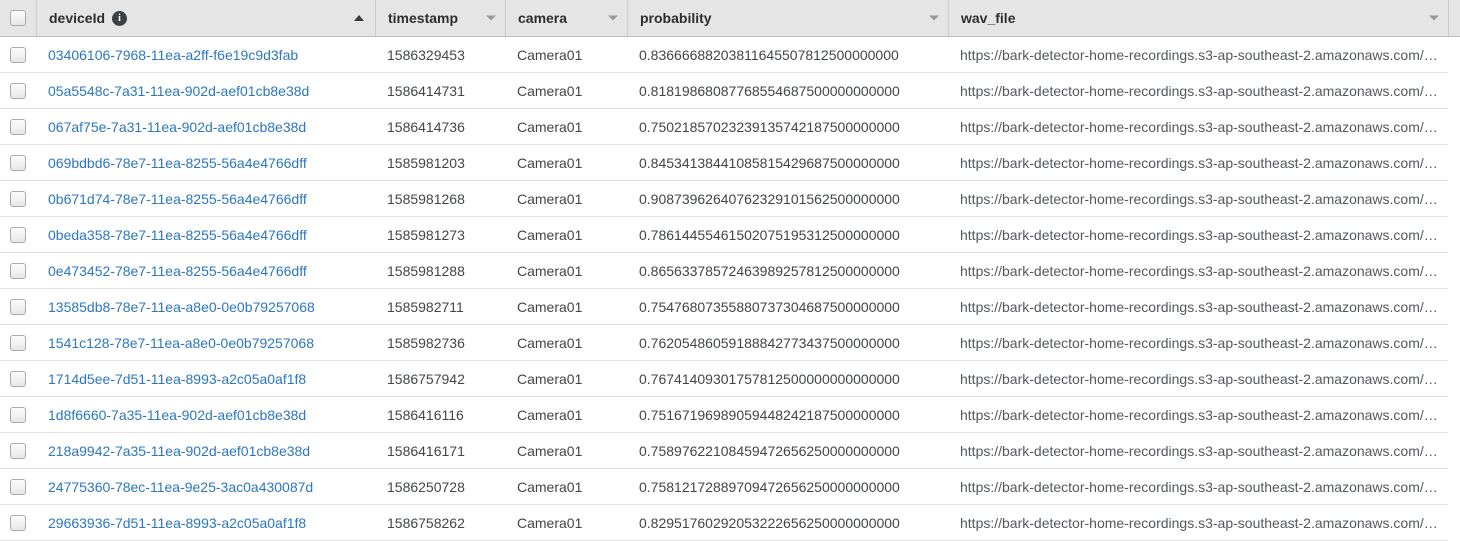 The width and height of the screenshot is (1460, 541). What do you see at coordinates (177, 271) in the screenshot?
I see `device-id-link: 0e473452-78e7-11ea-8255-56a4e4766dff` at bounding box center [177, 271].